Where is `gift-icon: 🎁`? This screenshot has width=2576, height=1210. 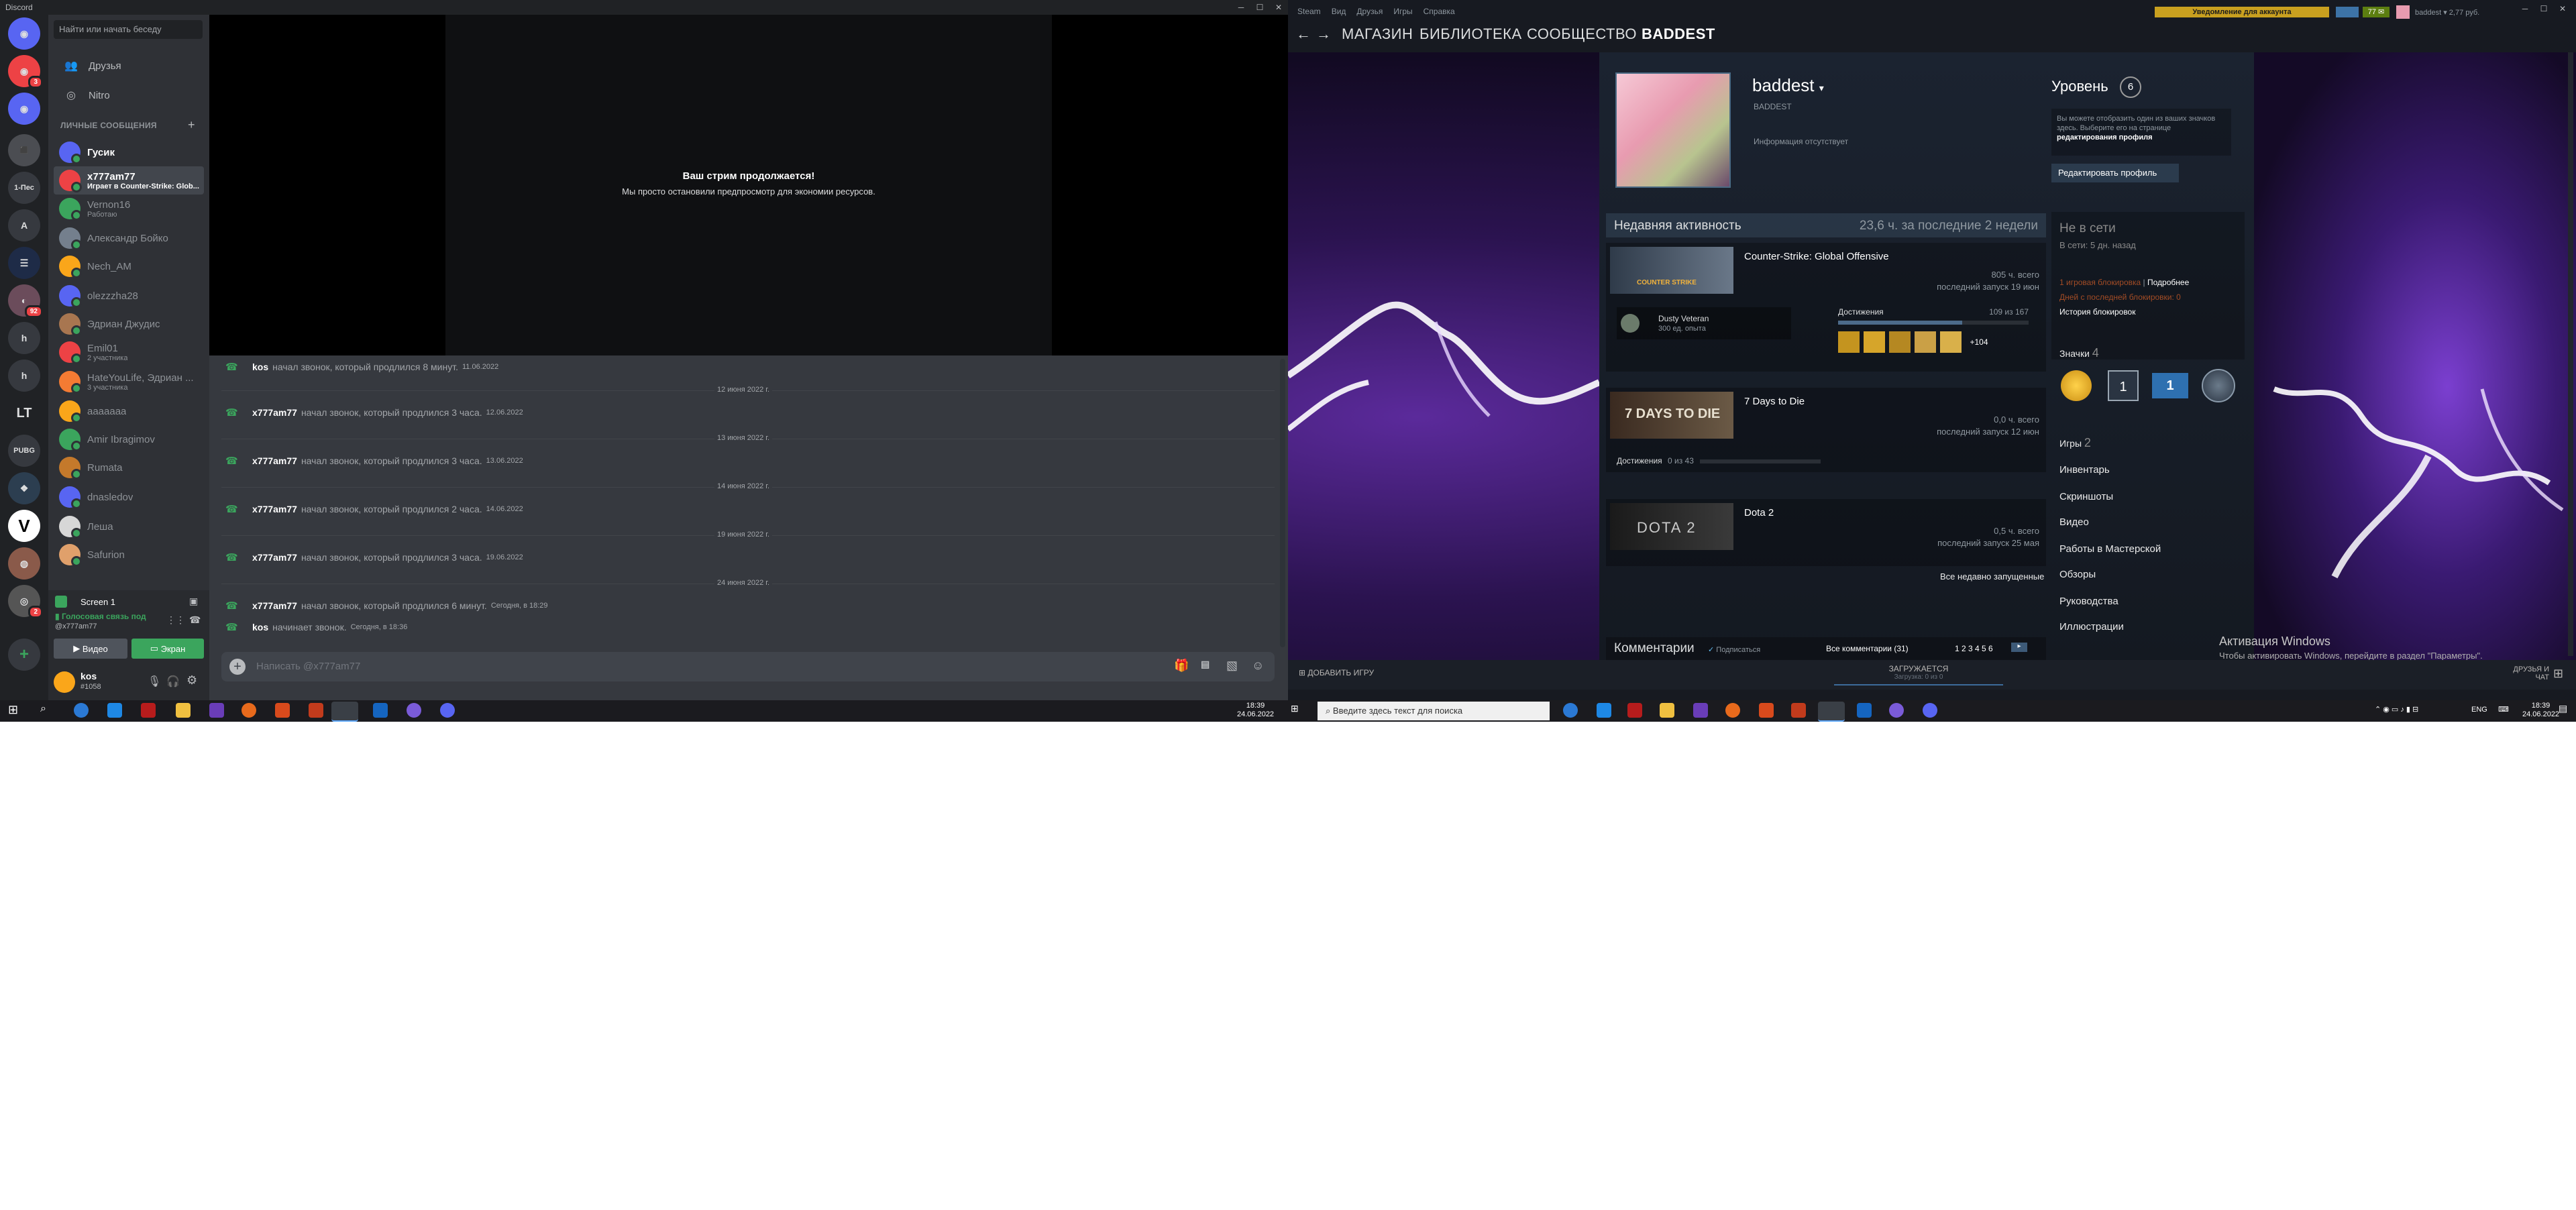
gift-icon: 🎁 is located at coordinates (1181, 666).